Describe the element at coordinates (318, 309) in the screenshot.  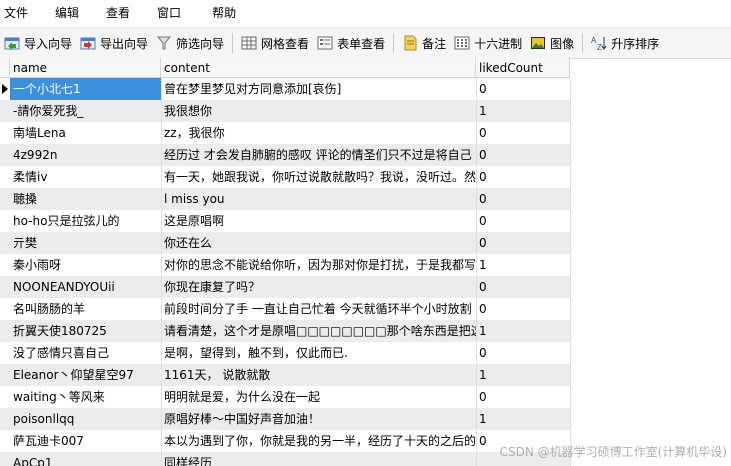
I see `cell-content: 前段时间分了手 一直让自己忙着 今天就循环半个小时放割` at that location.